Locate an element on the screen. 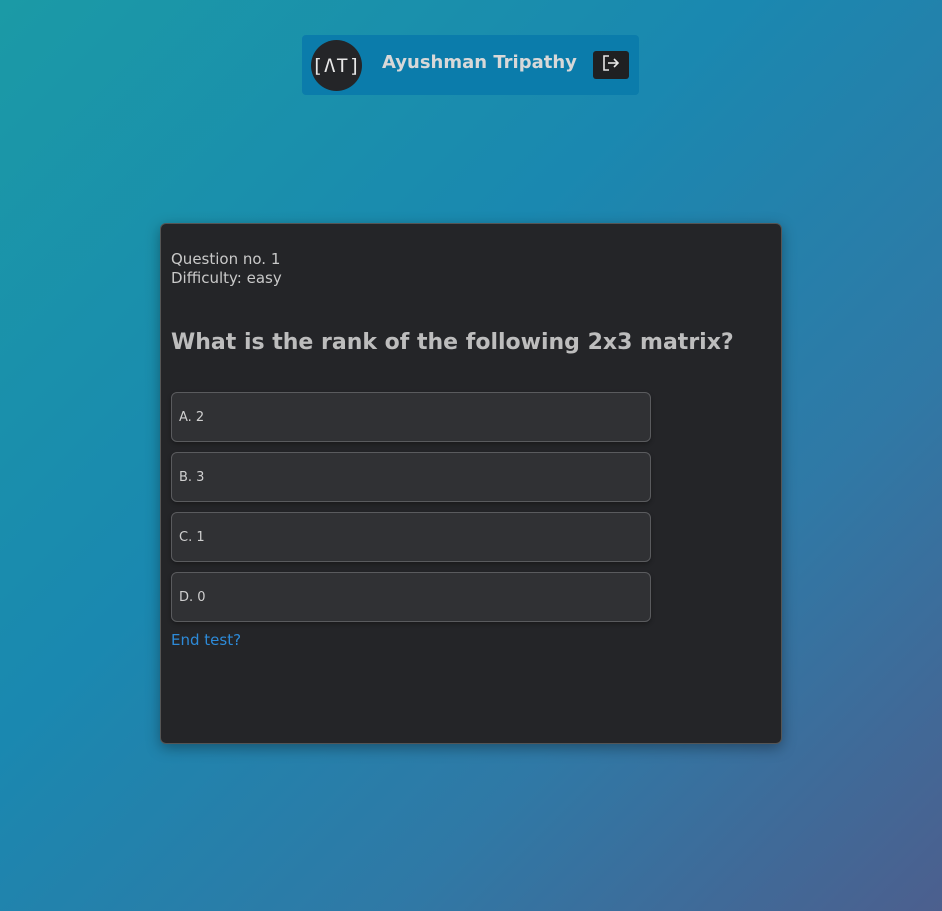  logout-icon is located at coordinates (611, 65).